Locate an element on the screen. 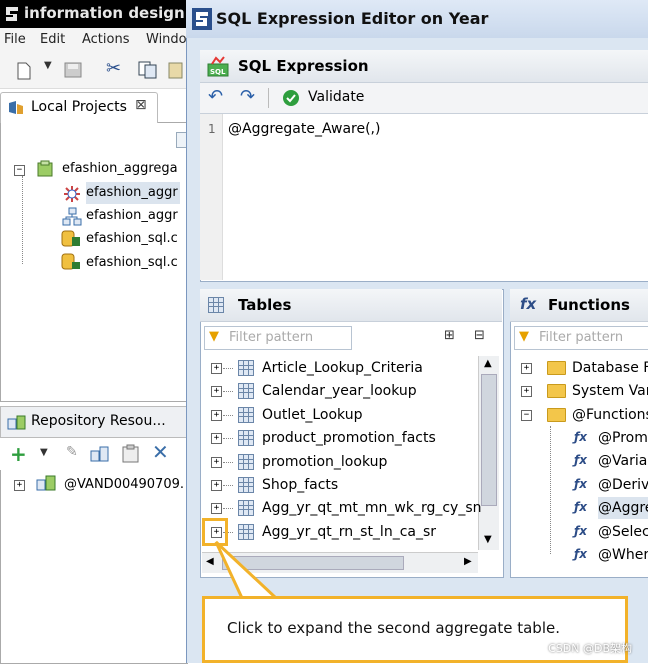  table-item: Outlet_Lookup is located at coordinates (312, 415).